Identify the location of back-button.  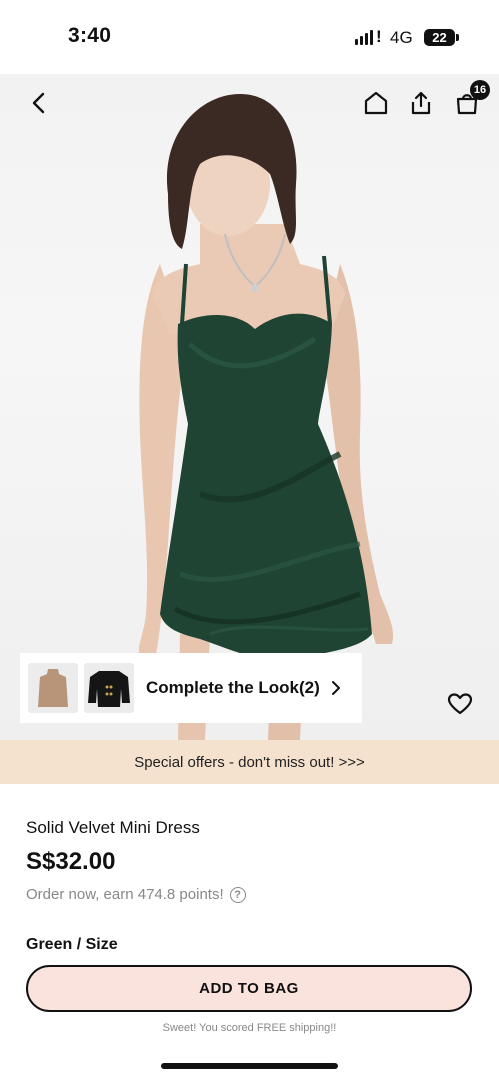
(39, 103).